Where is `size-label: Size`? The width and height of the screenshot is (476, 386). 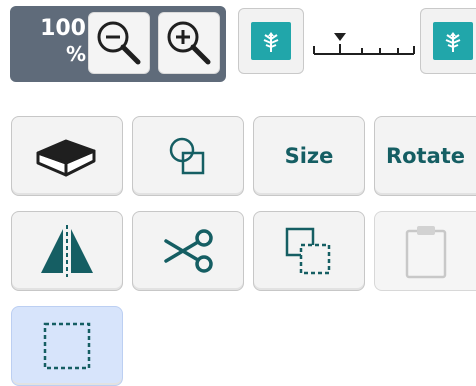 size-label: Size is located at coordinates (309, 156).